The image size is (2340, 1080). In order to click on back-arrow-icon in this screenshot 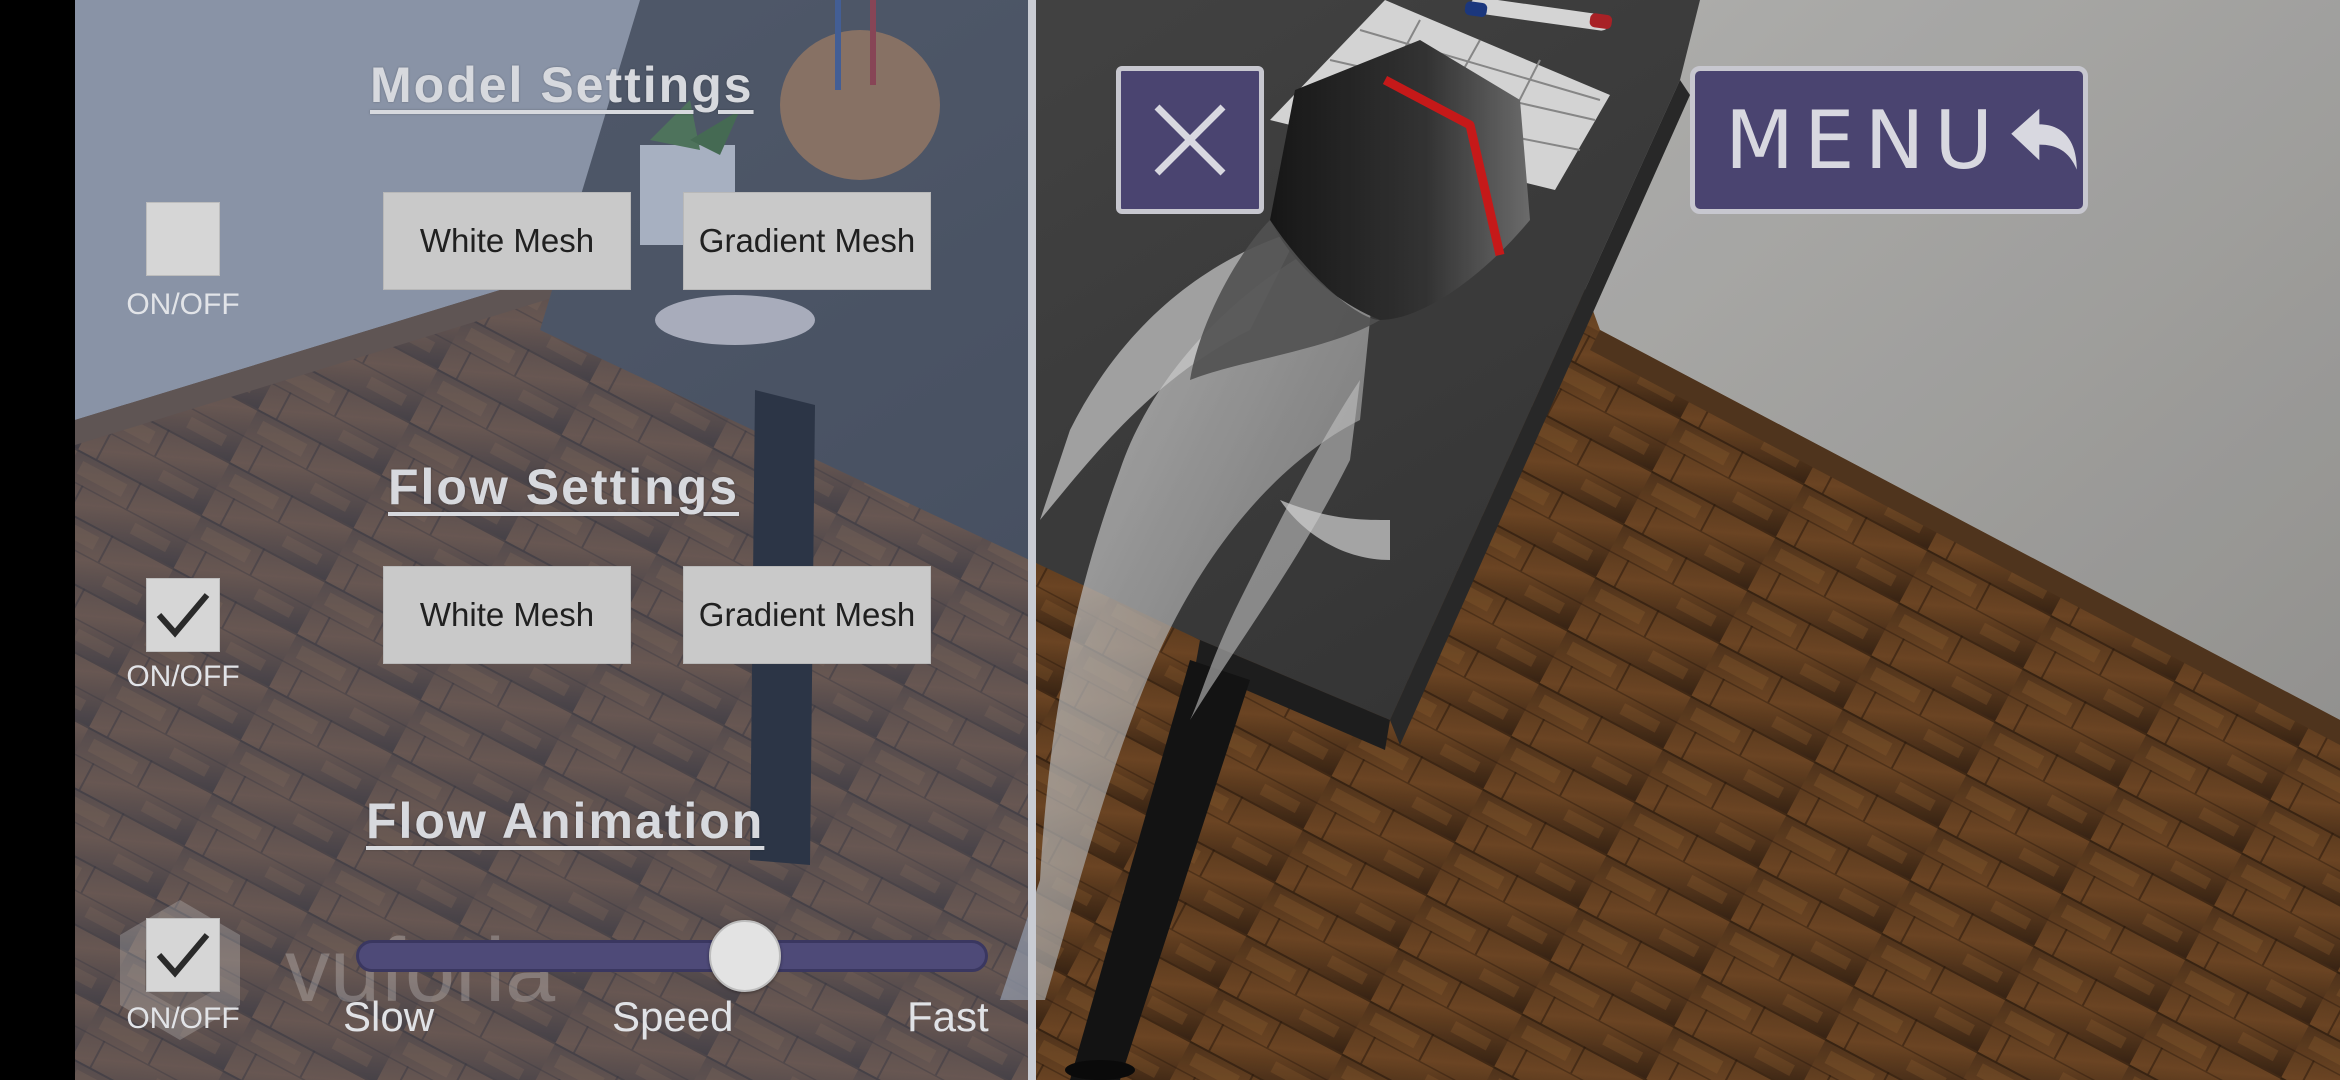, I will do `click(2044, 139)`.